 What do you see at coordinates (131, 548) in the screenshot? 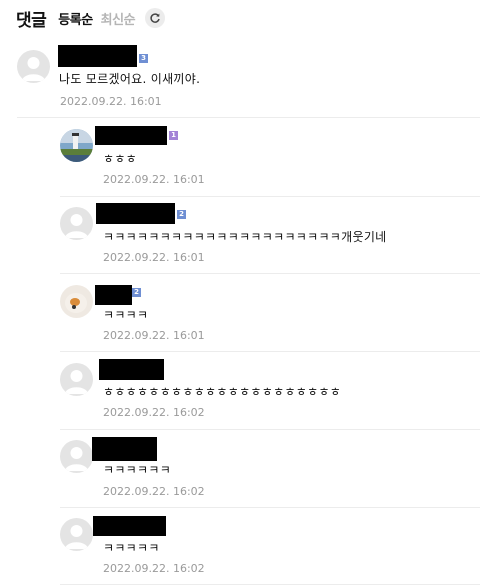
I see `comment-text: ㅋㅋㅋㅋㅋ` at bounding box center [131, 548].